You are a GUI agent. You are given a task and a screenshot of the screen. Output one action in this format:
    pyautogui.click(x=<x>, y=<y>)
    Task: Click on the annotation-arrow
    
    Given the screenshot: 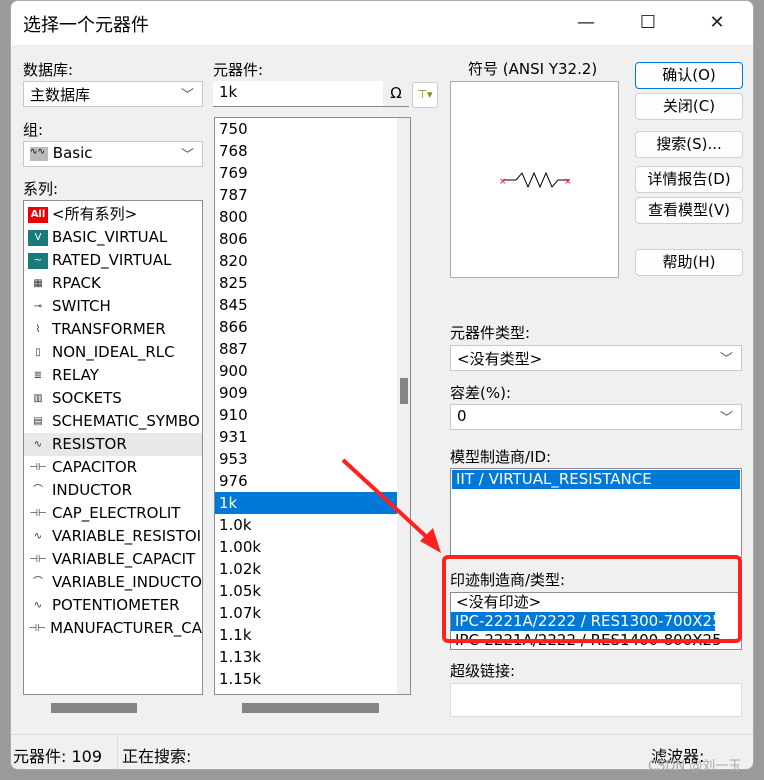 What is the action you would take?
    pyautogui.click(x=386, y=500)
    